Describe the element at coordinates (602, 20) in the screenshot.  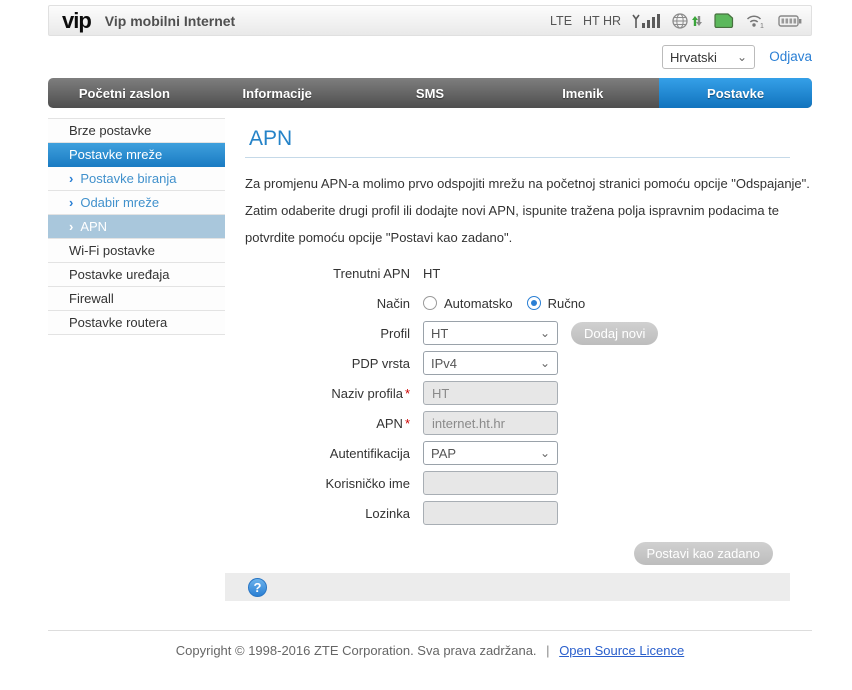
I see `operator-label: HT HR` at that location.